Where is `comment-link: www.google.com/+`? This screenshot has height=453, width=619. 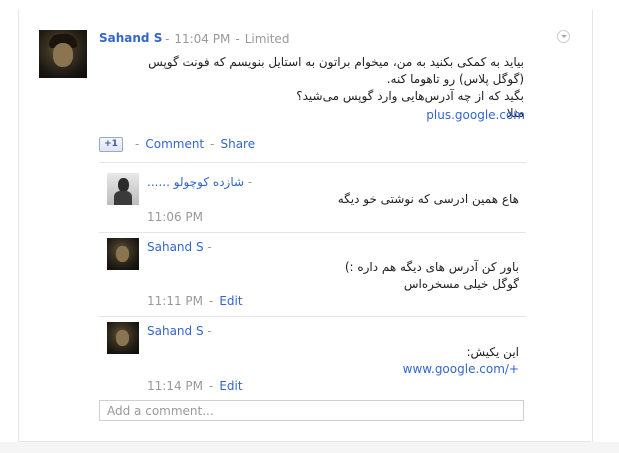 comment-link: www.google.com/+ is located at coordinates (461, 369).